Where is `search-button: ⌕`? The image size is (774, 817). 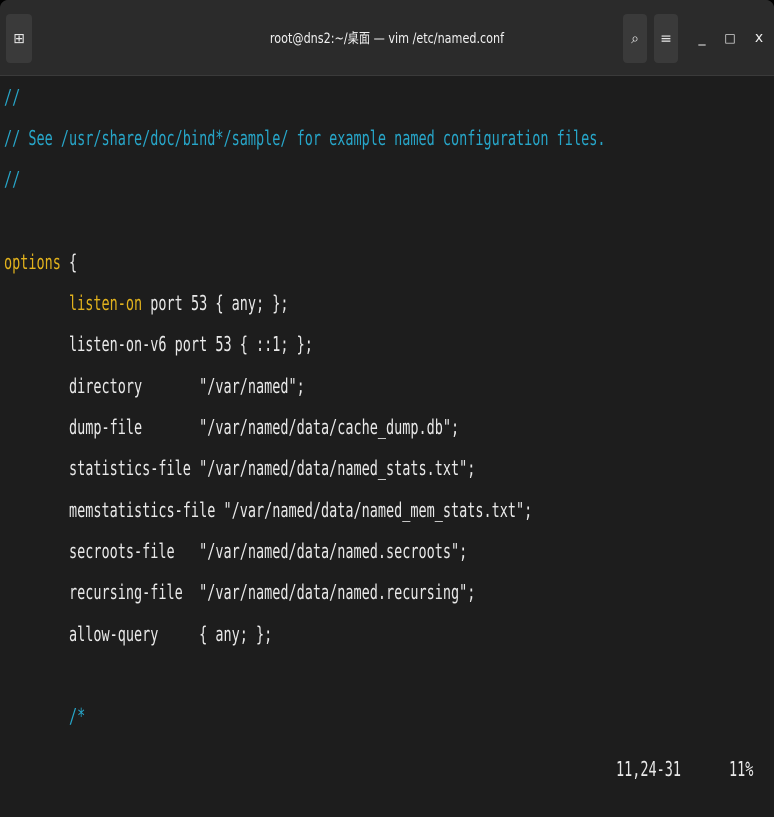
search-button: ⌕ is located at coordinates (635, 38).